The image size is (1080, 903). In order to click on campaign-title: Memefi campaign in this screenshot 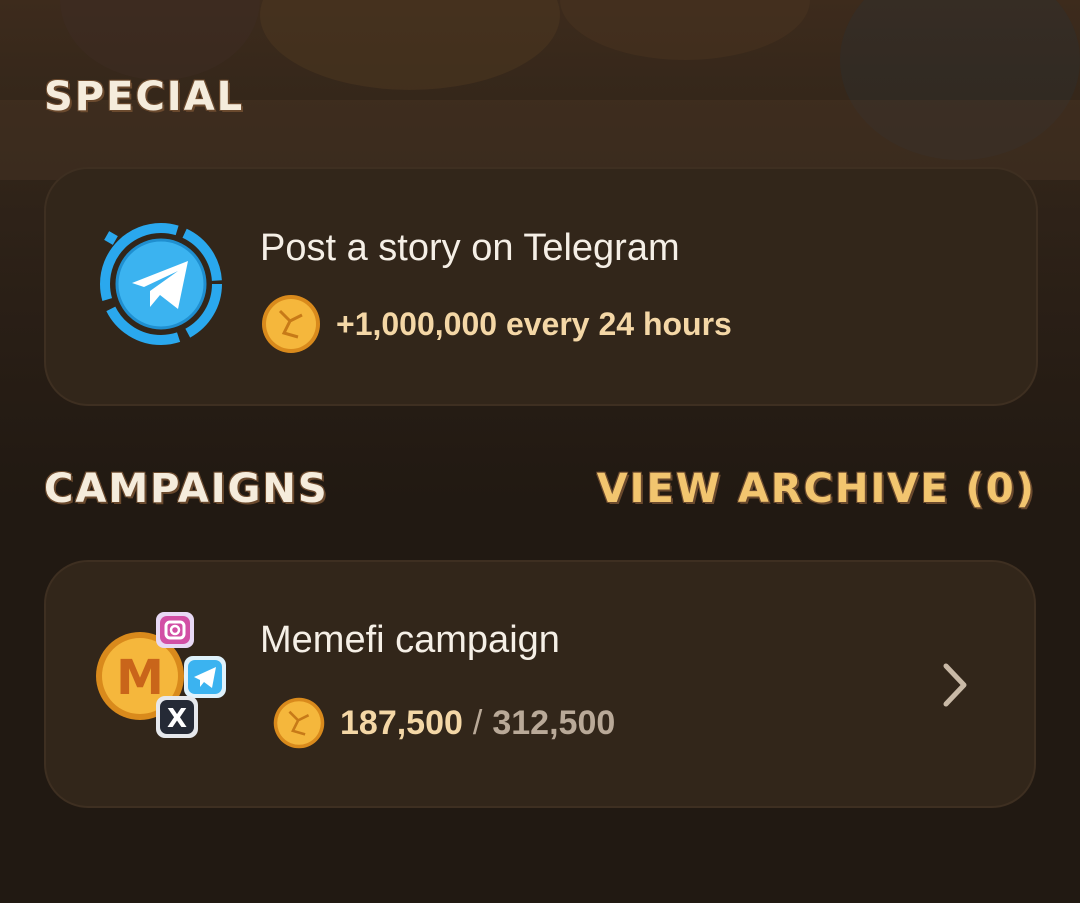, I will do `click(410, 640)`.